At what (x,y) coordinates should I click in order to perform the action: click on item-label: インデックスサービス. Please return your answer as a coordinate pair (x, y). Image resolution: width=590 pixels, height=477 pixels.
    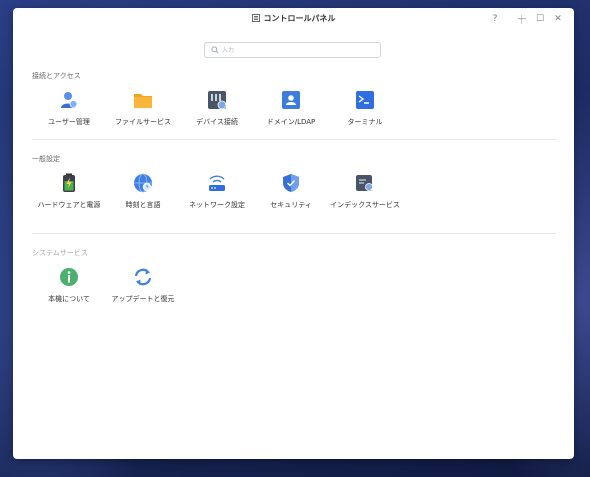
    Looking at the image, I should click on (365, 205).